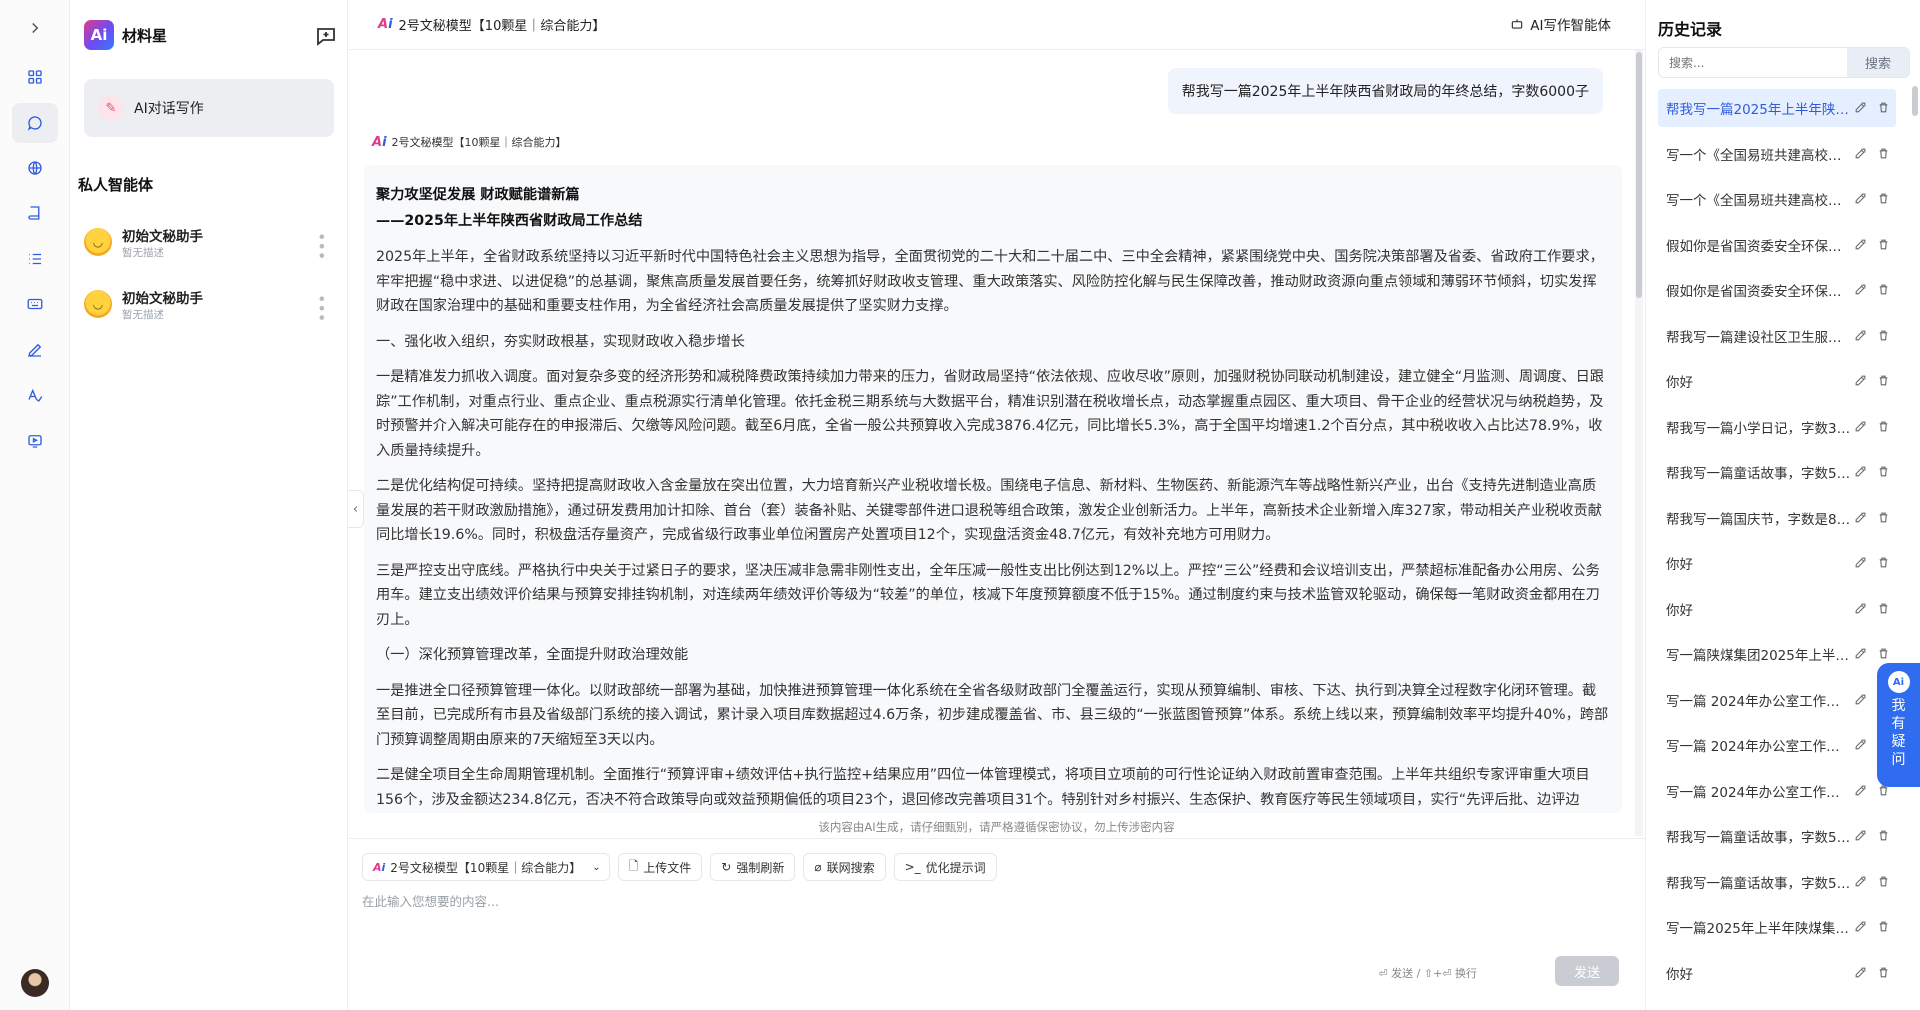 The width and height of the screenshot is (1920, 1010). What do you see at coordinates (1915, 101) in the screenshot?
I see `history-scrollbar` at bounding box center [1915, 101].